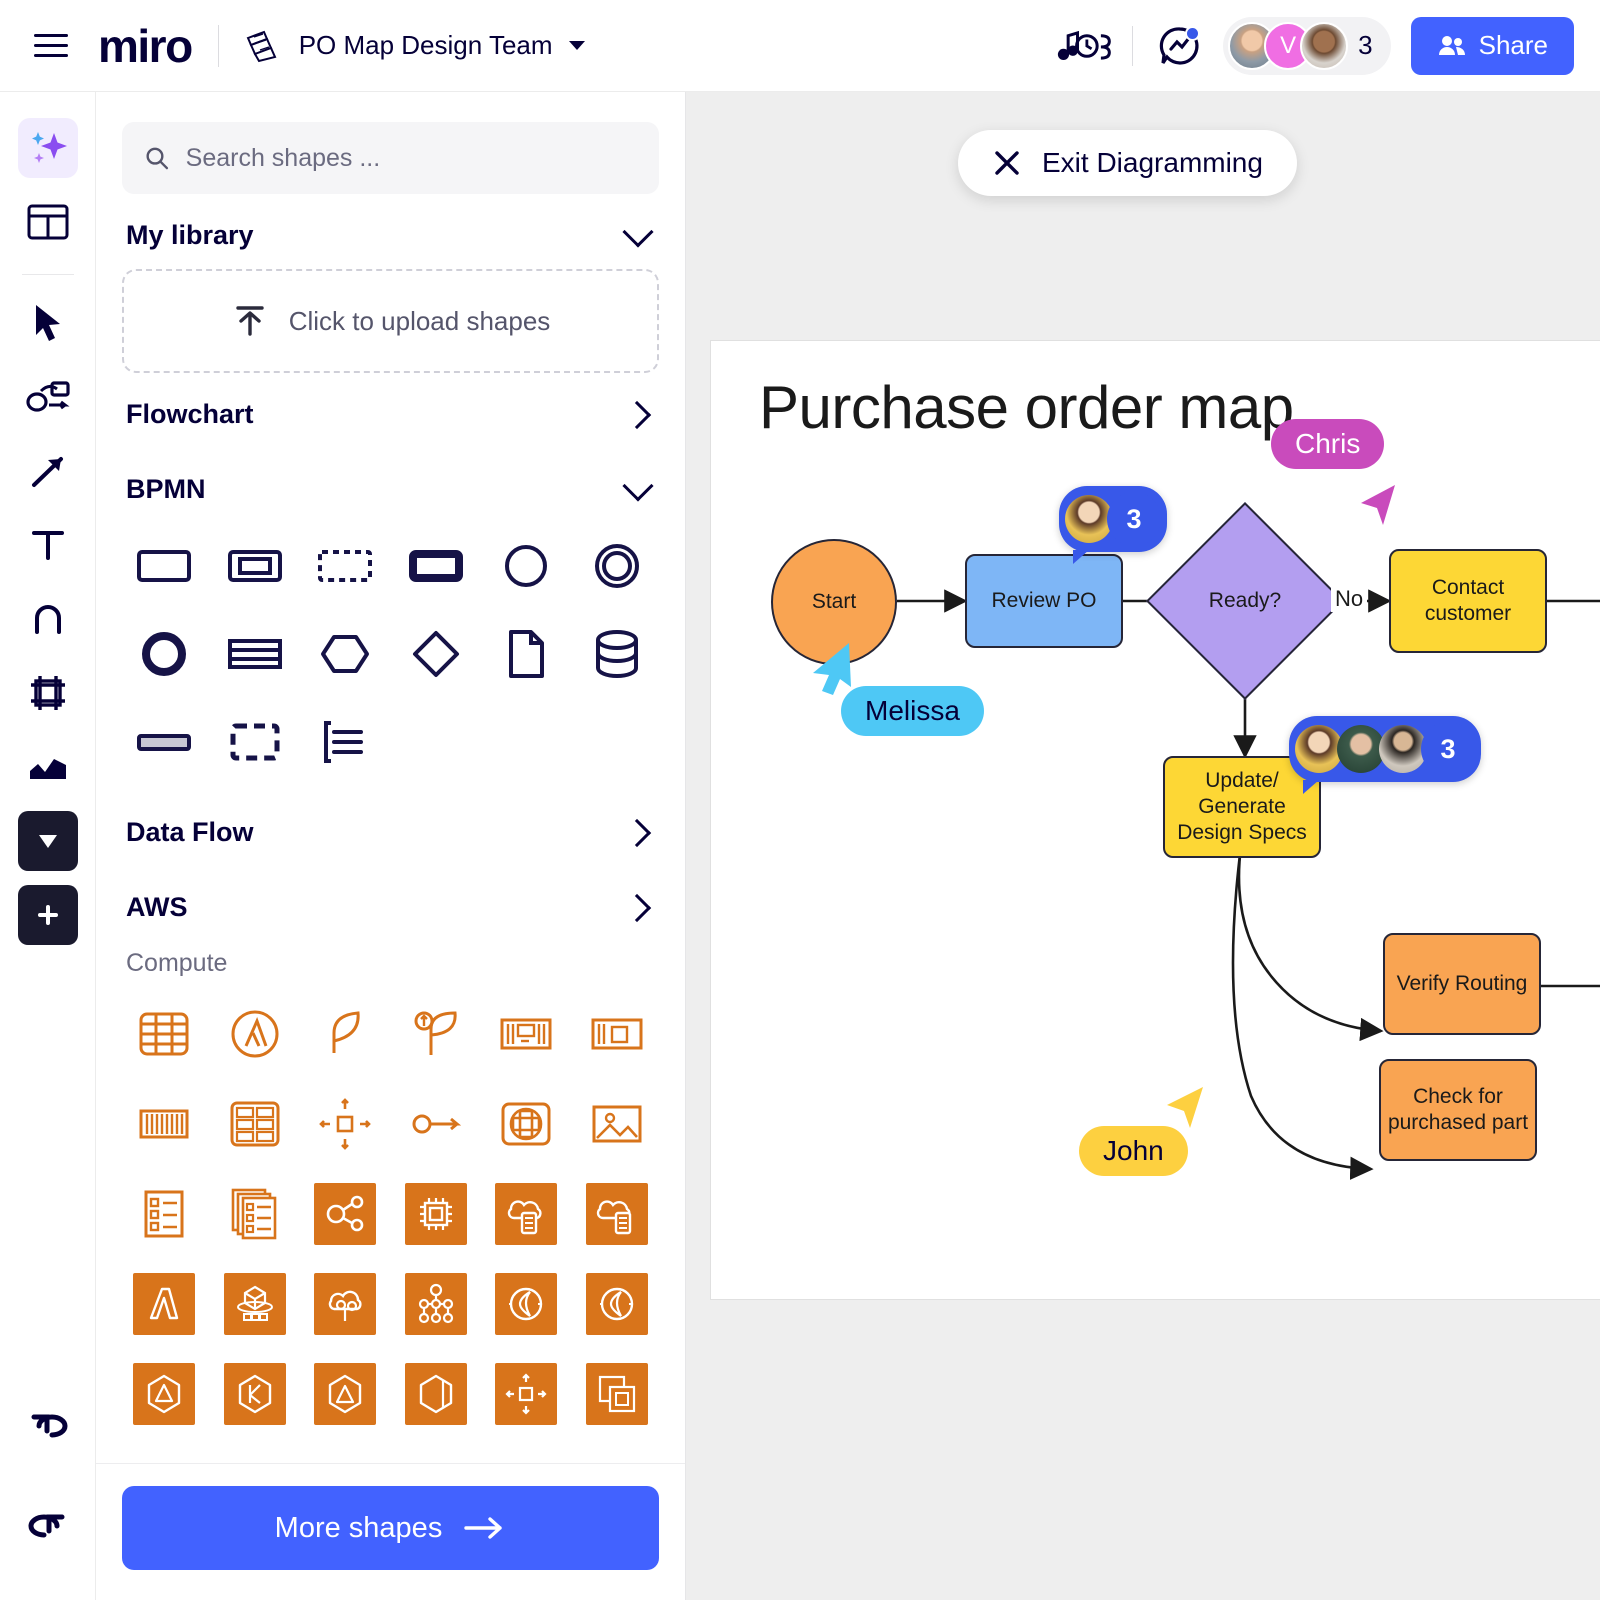  I want to click on aws-shape-task-list, so click(164, 1214).